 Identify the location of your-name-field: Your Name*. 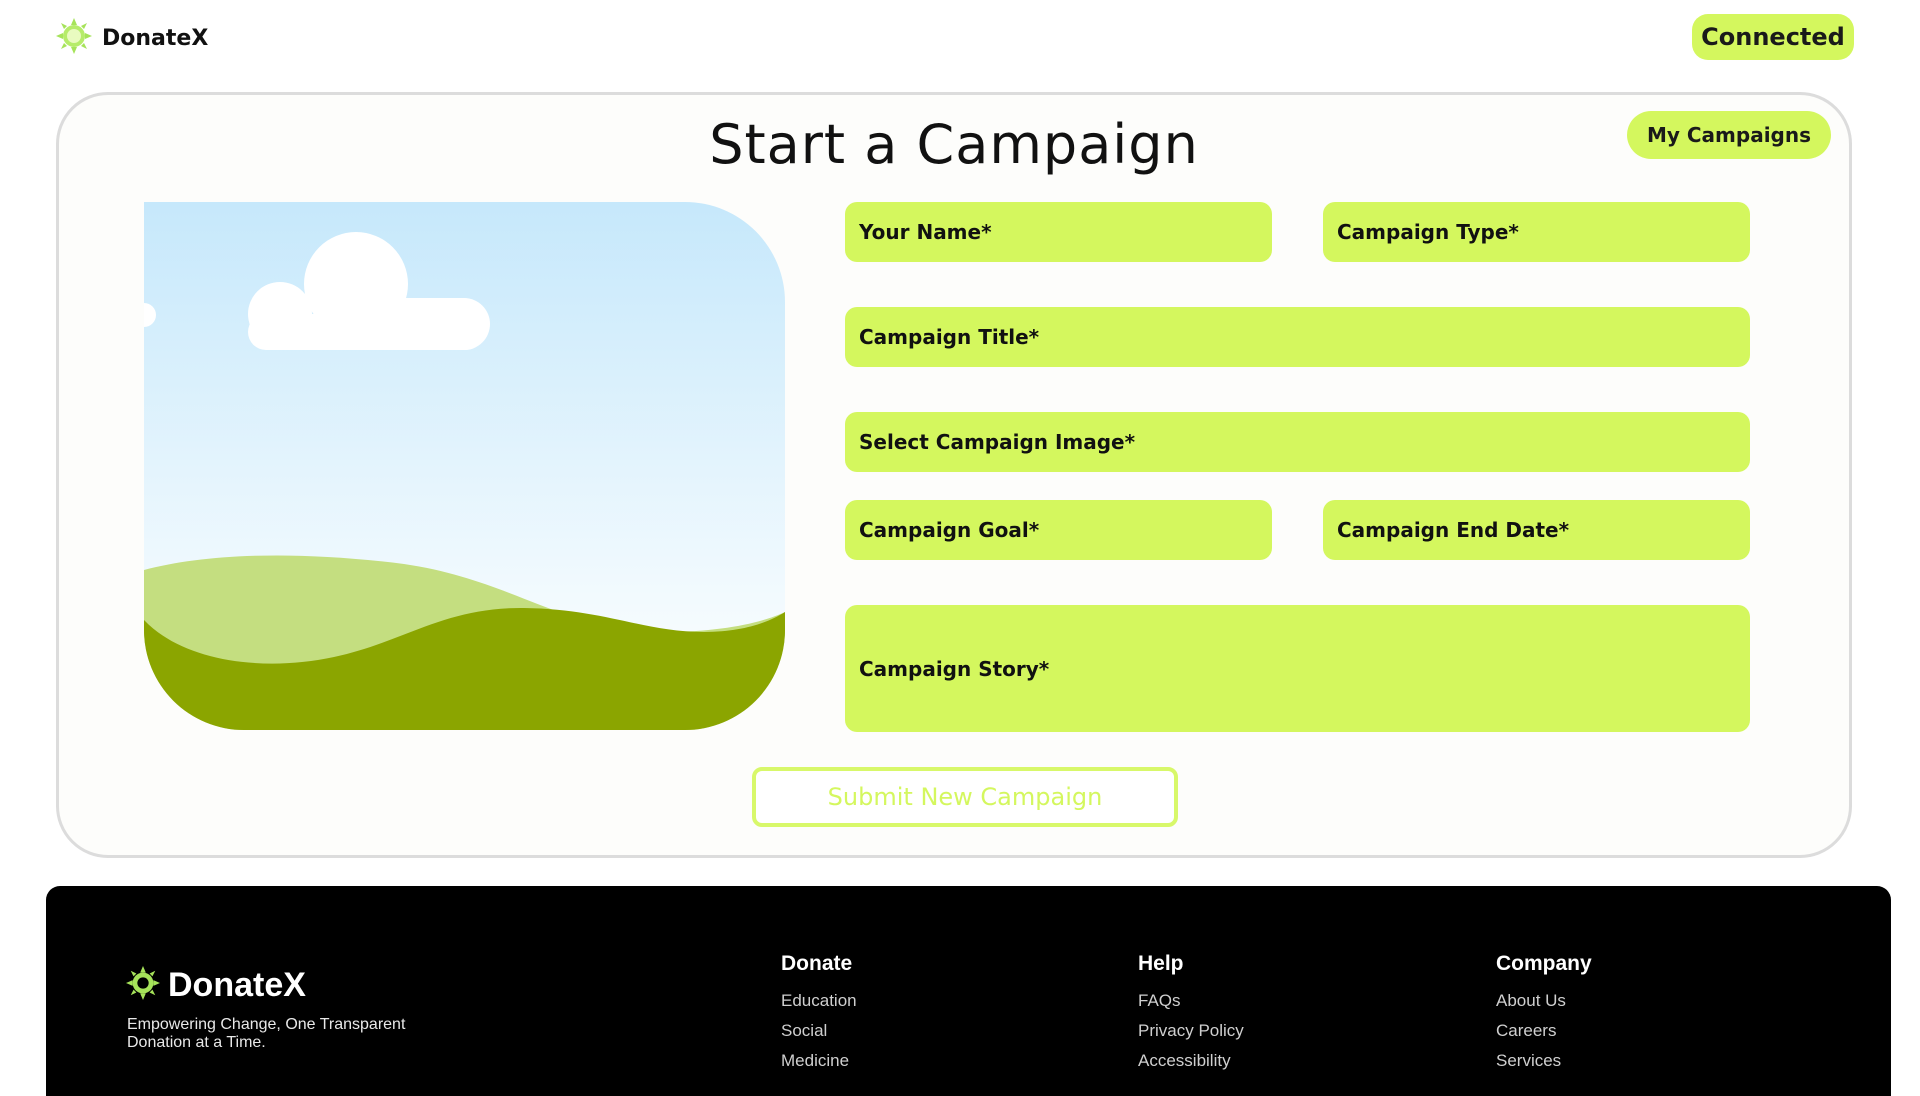
(1058, 232).